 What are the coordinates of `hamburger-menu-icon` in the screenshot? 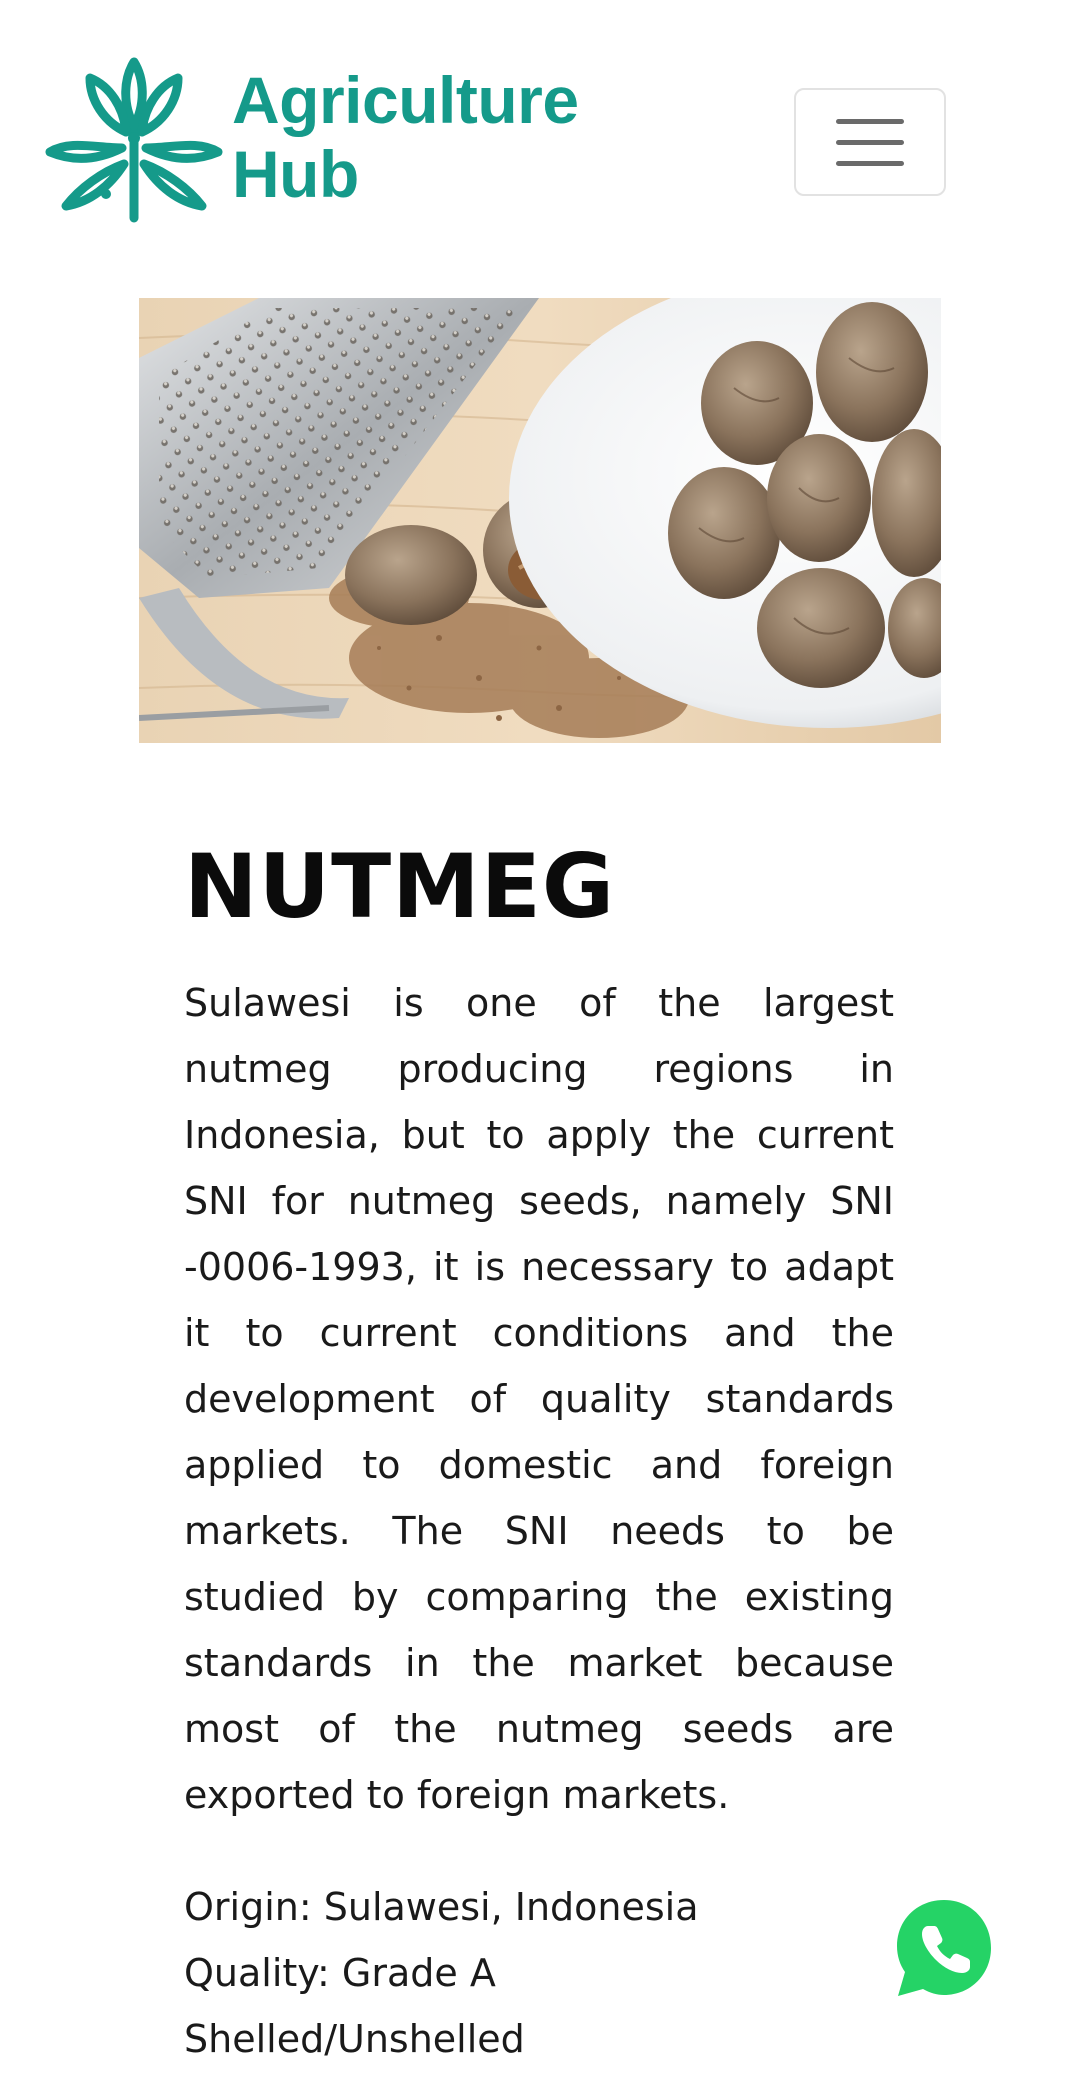 It's located at (870, 121).